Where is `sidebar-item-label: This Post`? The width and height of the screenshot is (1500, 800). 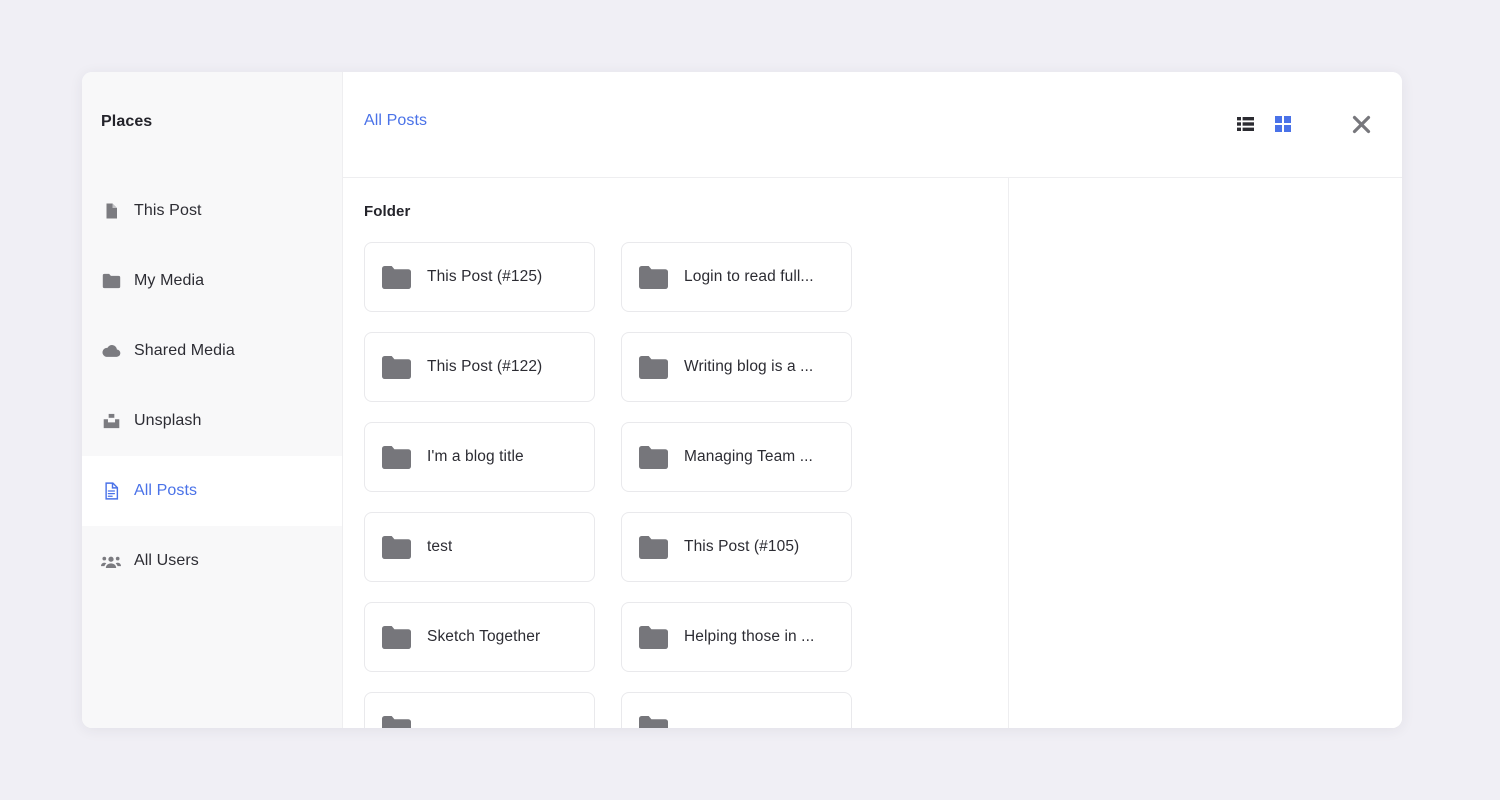 sidebar-item-label: This Post is located at coordinates (168, 210).